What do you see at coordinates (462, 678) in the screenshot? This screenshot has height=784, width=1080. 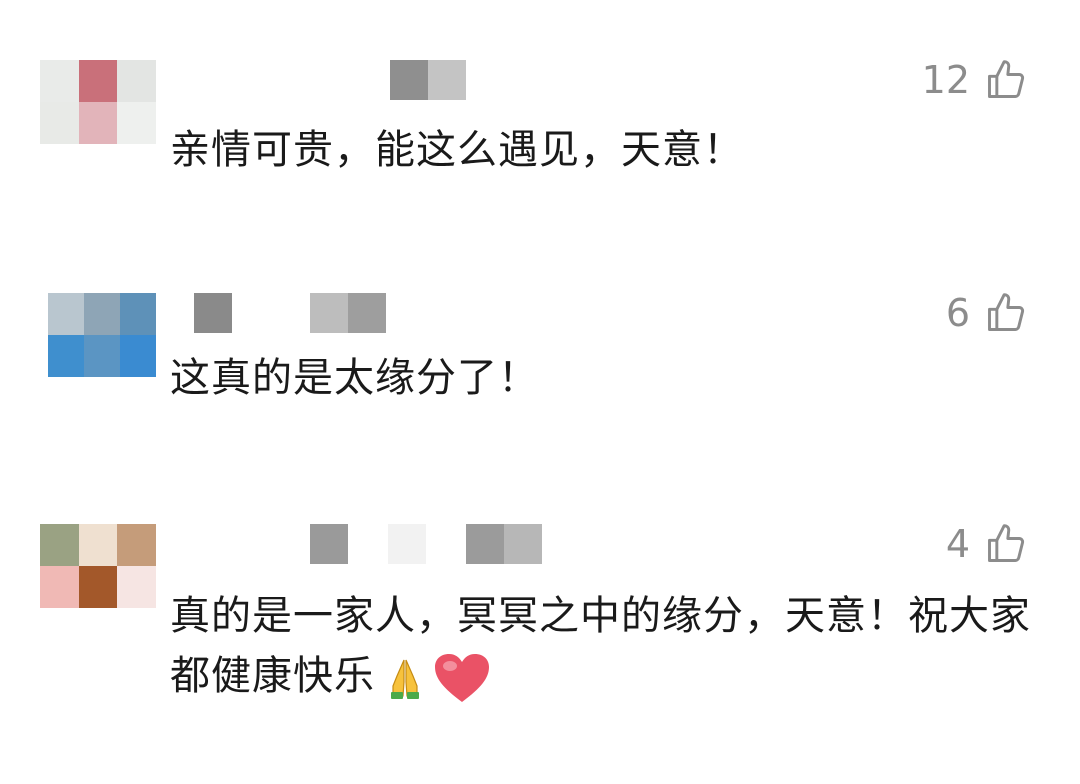 I see `red-heart-emoji` at bounding box center [462, 678].